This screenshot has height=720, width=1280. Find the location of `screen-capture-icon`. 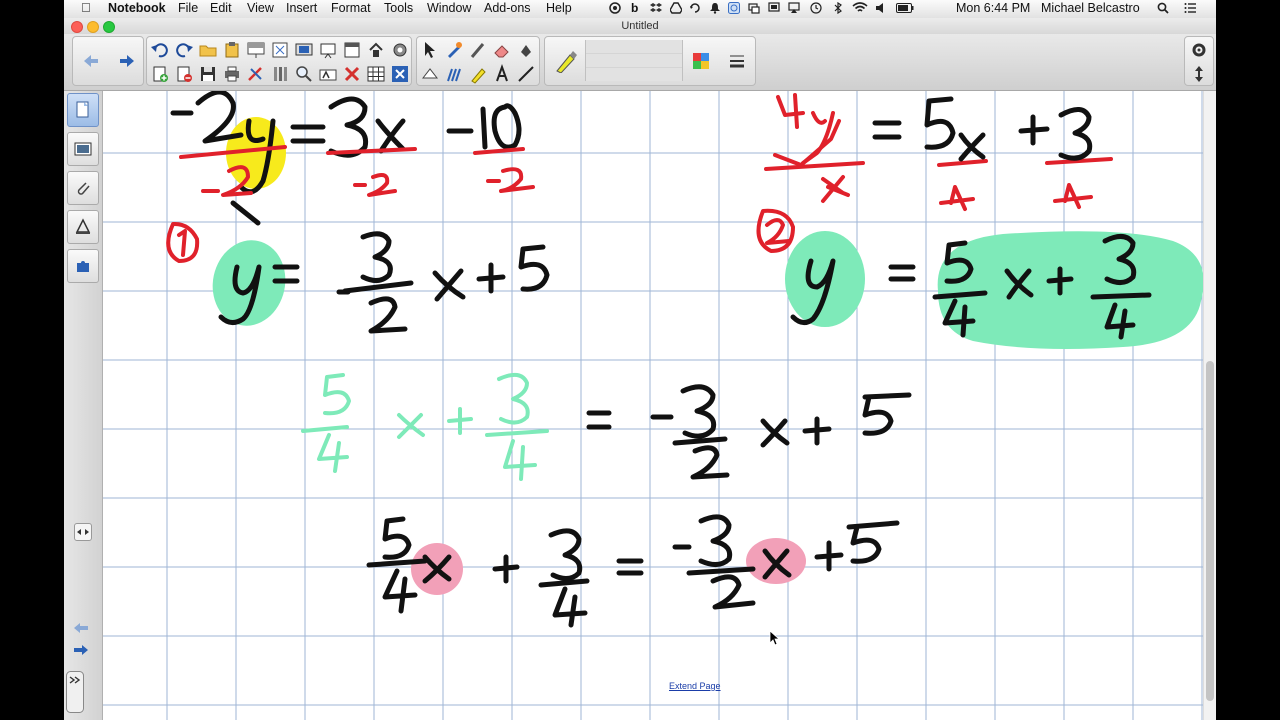

screen-capture-icon is located at coordinates (734, 8).